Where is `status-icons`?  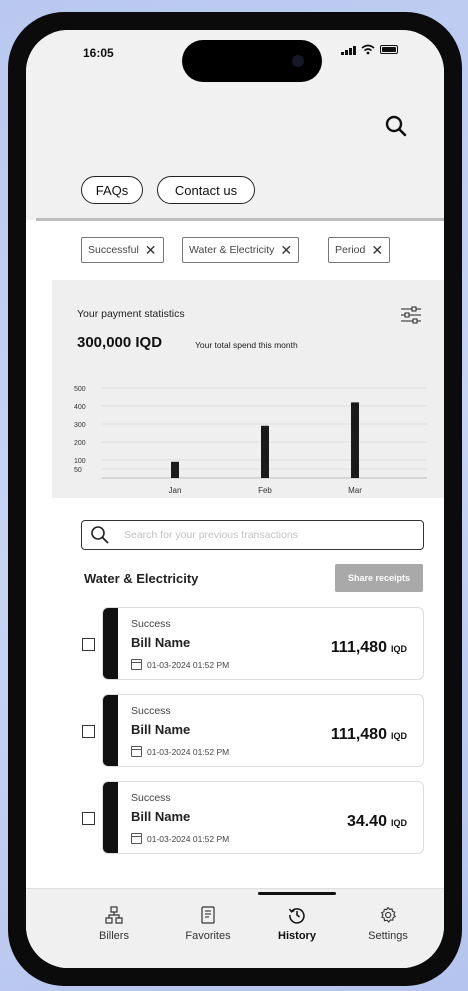 status-icons is located at coordinates (369, 49).